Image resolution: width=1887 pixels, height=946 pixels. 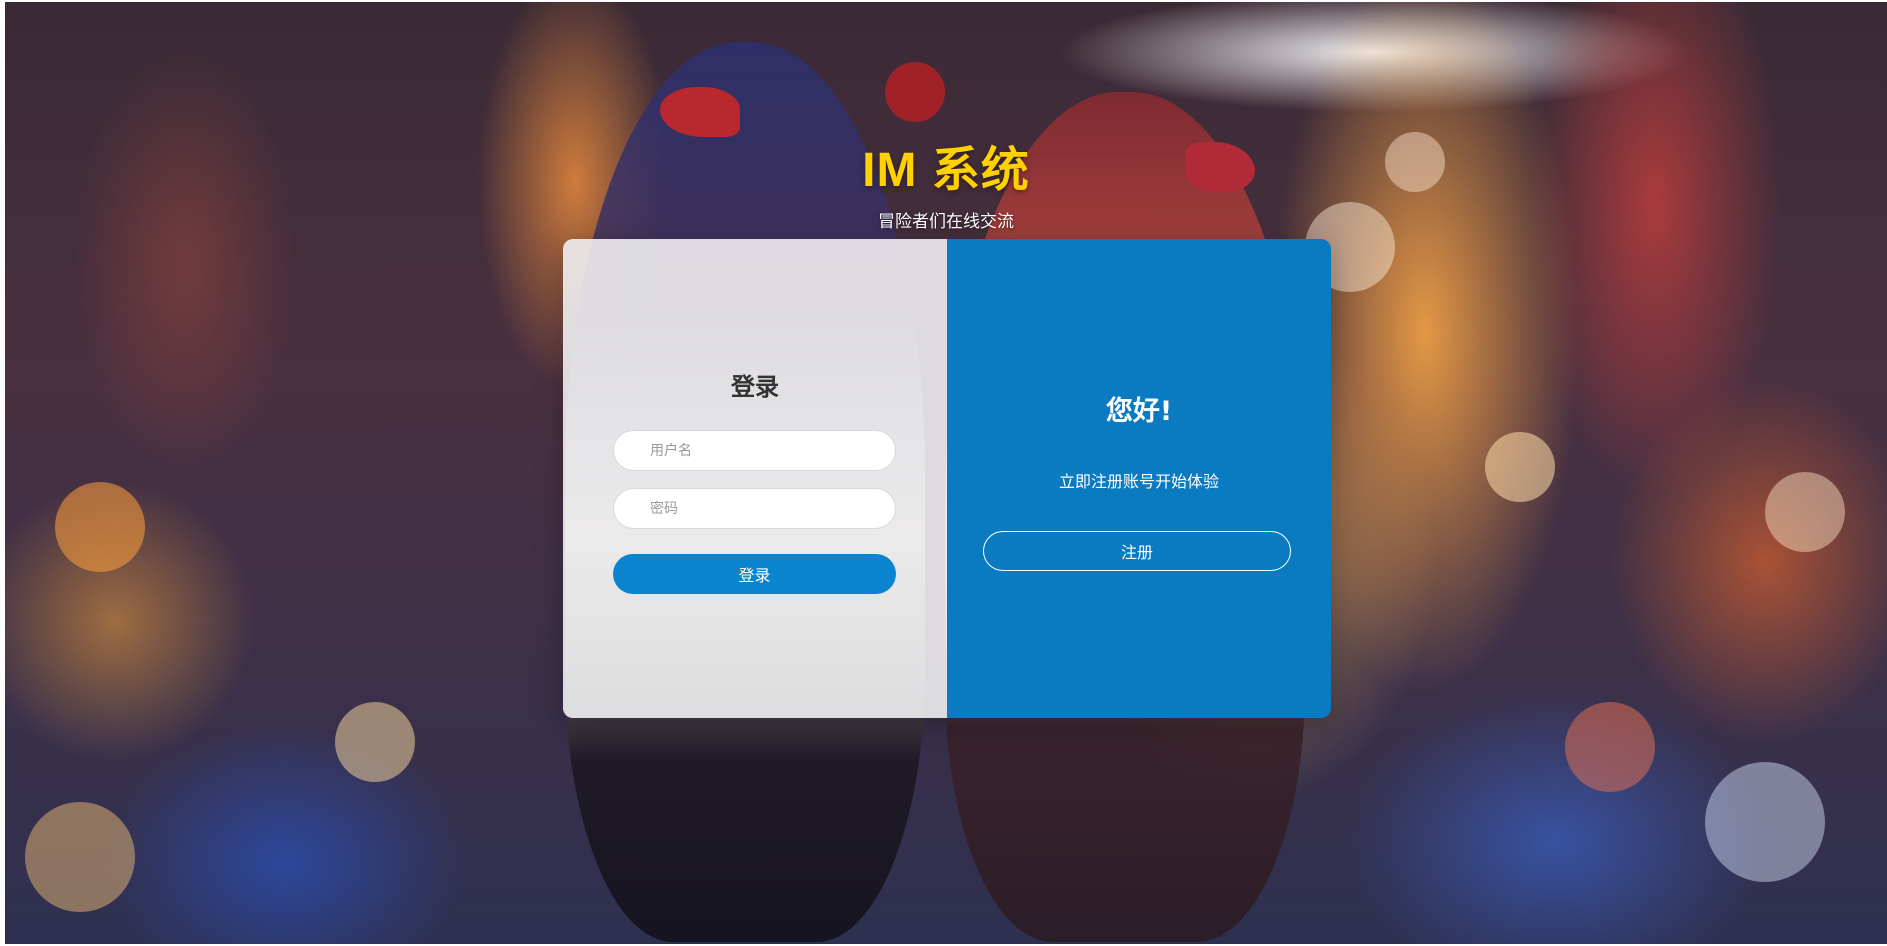 What do you see at coordinates (946, 170) in the screenshot?
I see `app-title: IM 系统` at bounding box center [946, 170].